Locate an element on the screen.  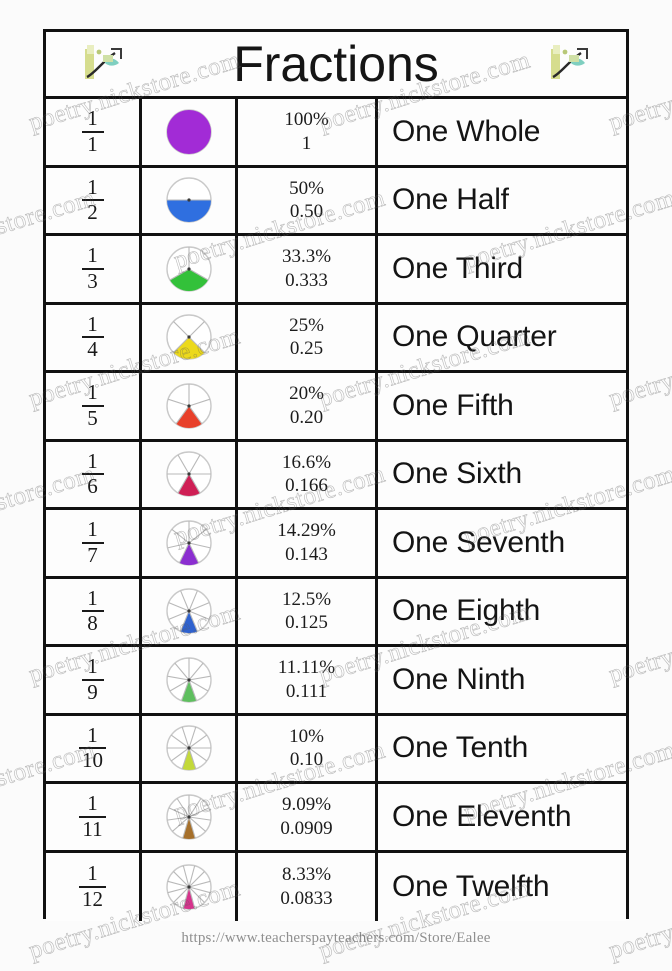
percent-value: 100% is located at coordinates (306, 119).